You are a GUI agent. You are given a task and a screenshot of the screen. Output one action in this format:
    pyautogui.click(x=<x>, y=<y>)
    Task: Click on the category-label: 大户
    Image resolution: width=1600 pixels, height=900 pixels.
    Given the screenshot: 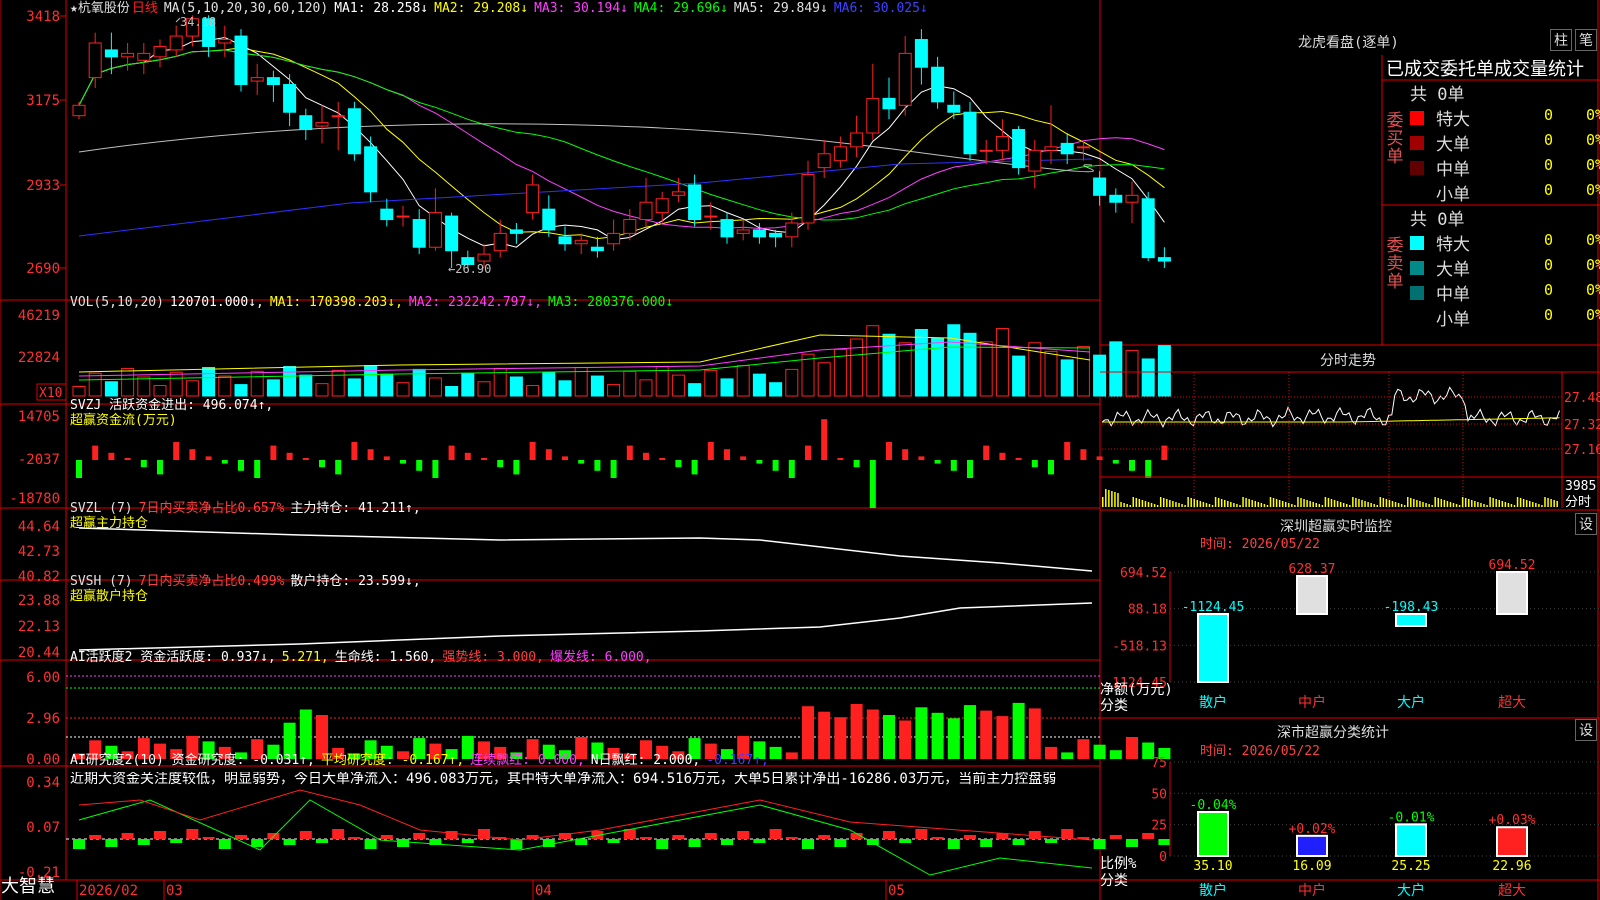 What is the action you would take?
    pyautogui.click(x=1411, y=890)
    